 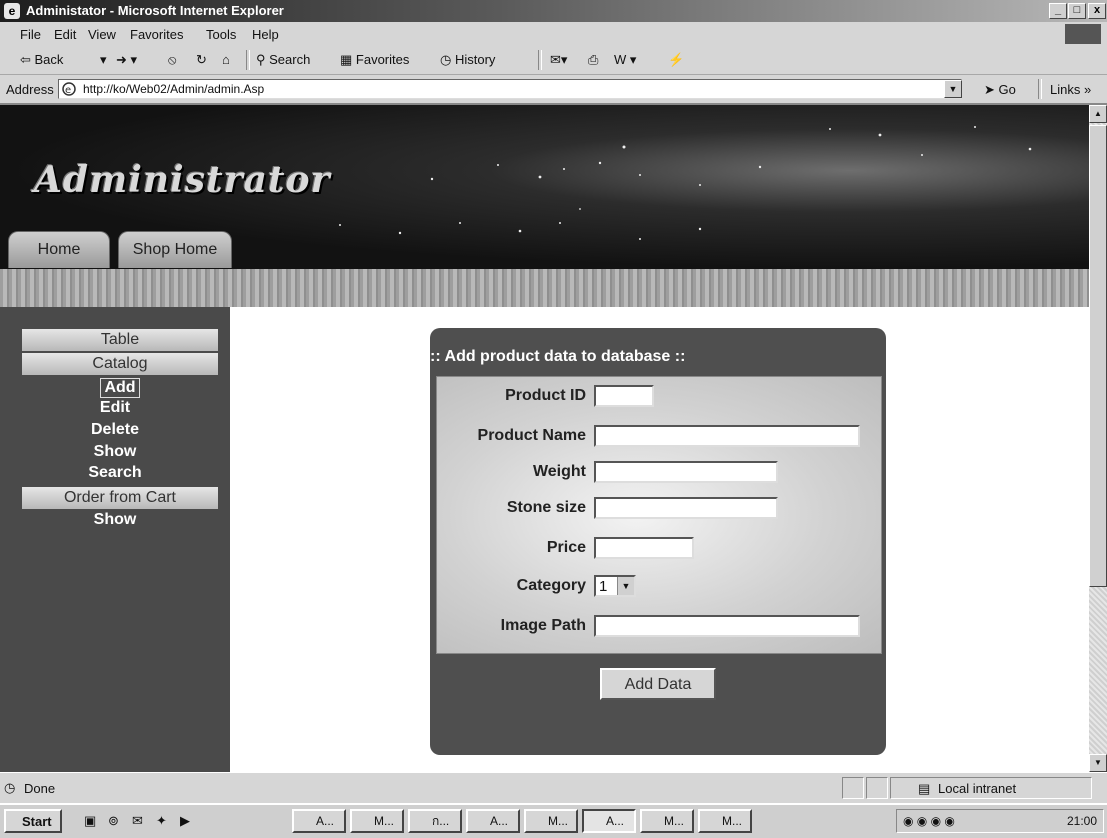 I want to click on menu-edit: Edit, so click(x=65, y=34).